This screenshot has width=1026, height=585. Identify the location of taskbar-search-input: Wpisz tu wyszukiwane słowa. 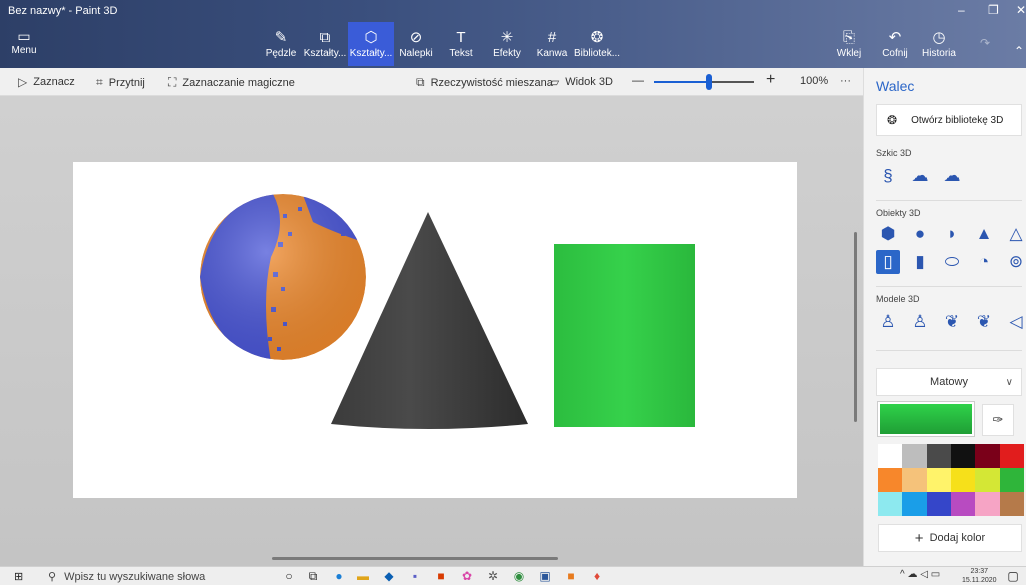
(134, 577).